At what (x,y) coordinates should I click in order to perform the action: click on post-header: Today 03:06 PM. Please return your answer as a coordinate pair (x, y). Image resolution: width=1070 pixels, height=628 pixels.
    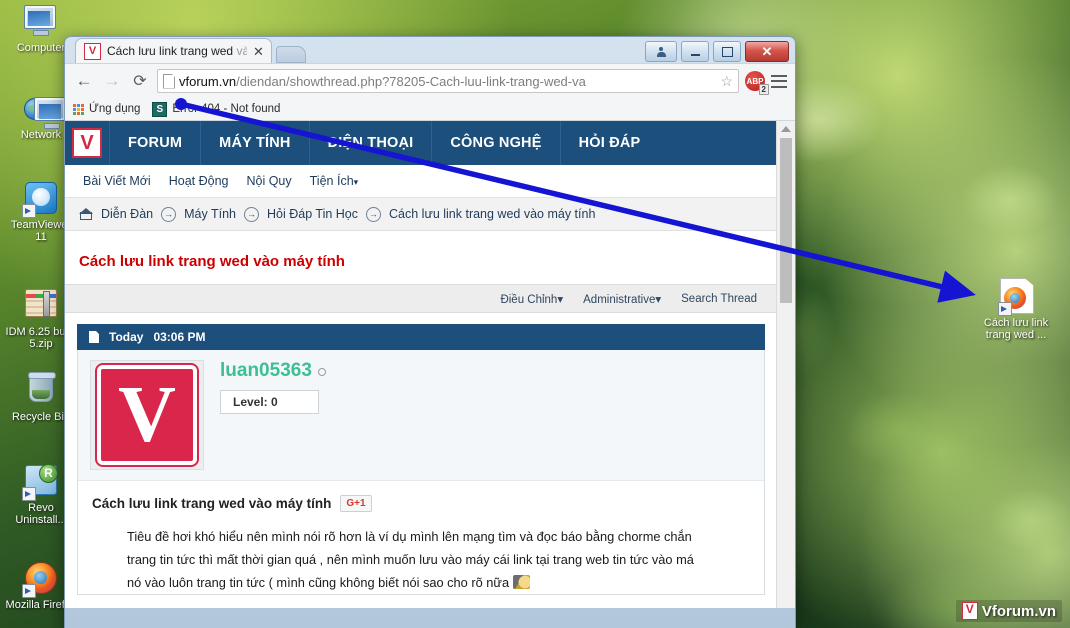
    Looking at the image, I should click on (421, 337).